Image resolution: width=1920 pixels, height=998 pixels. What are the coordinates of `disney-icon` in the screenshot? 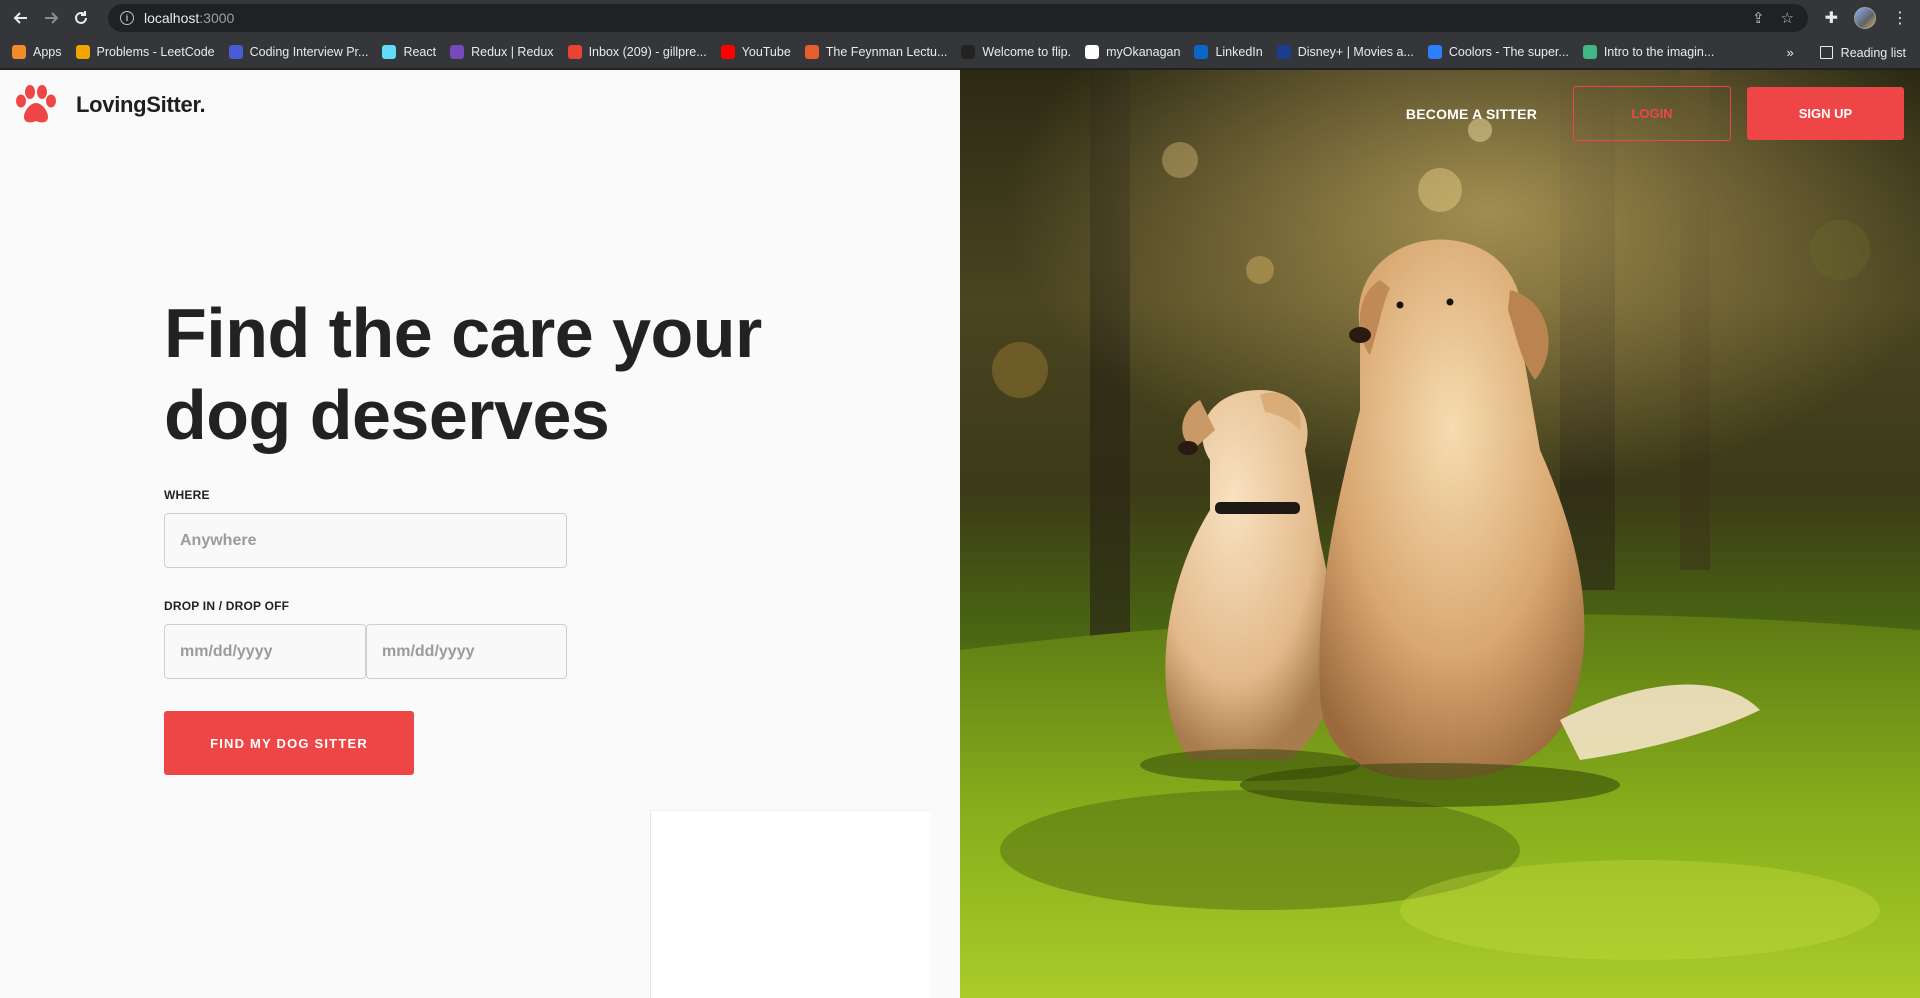 It's located at (1283, 52).